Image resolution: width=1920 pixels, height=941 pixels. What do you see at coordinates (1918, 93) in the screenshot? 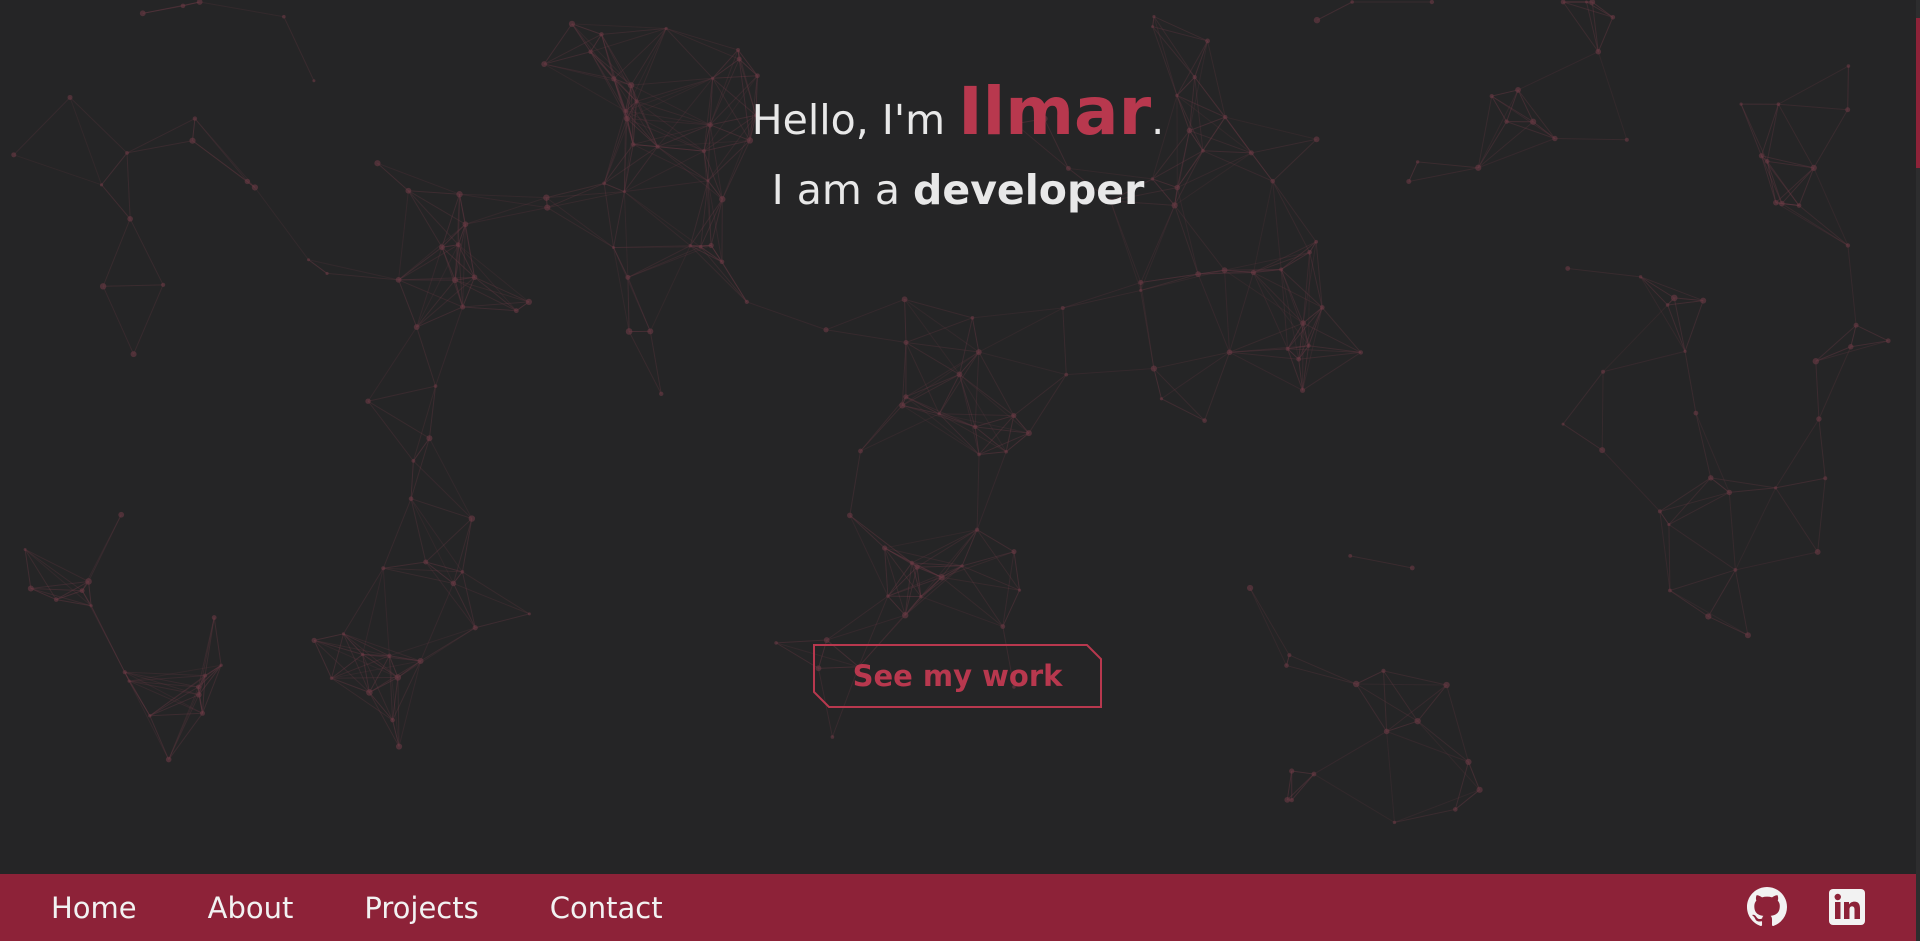
I see `scrollbar-thumb` at bounding box center [1918, 93].